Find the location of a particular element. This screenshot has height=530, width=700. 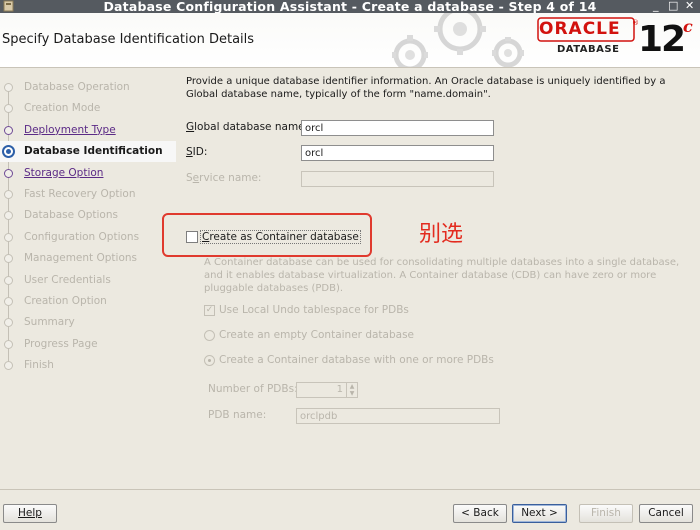

global-db-name-input is located at coordinates (397, 128).